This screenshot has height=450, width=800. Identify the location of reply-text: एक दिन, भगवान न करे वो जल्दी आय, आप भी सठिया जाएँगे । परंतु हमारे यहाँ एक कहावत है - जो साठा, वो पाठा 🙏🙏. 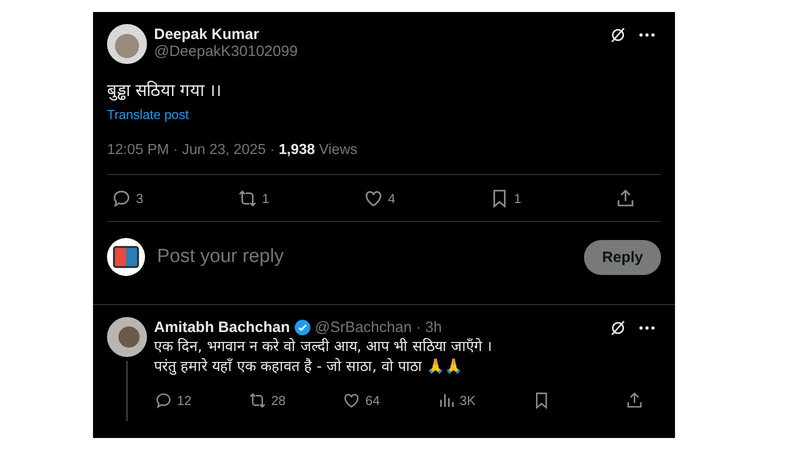
(324, 357).